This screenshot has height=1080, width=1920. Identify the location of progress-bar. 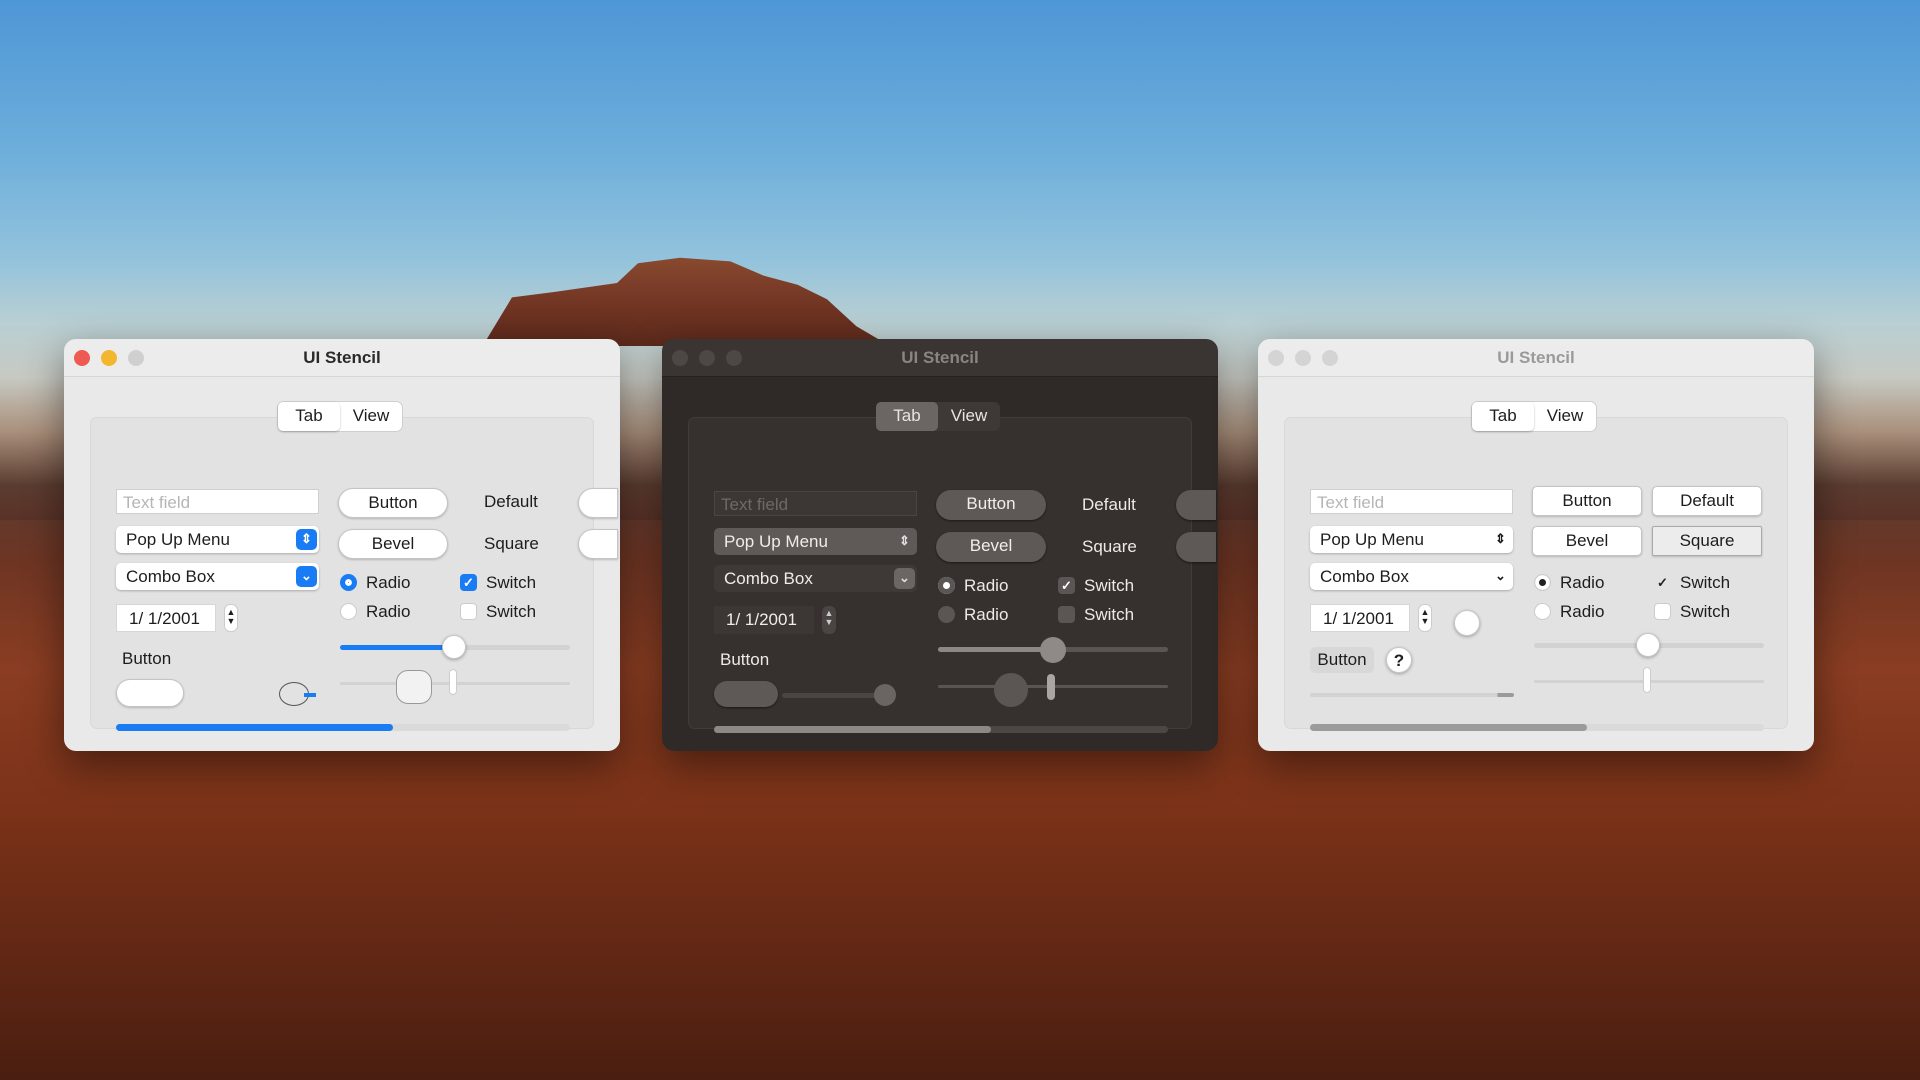
(1537, 727).